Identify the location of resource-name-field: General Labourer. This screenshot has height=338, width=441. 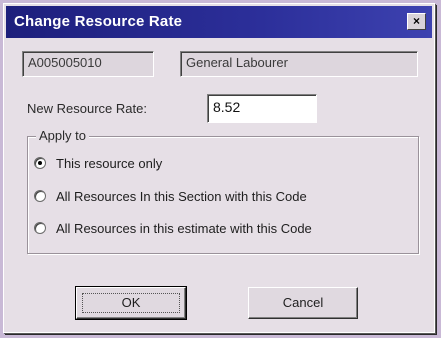
(299, 64).